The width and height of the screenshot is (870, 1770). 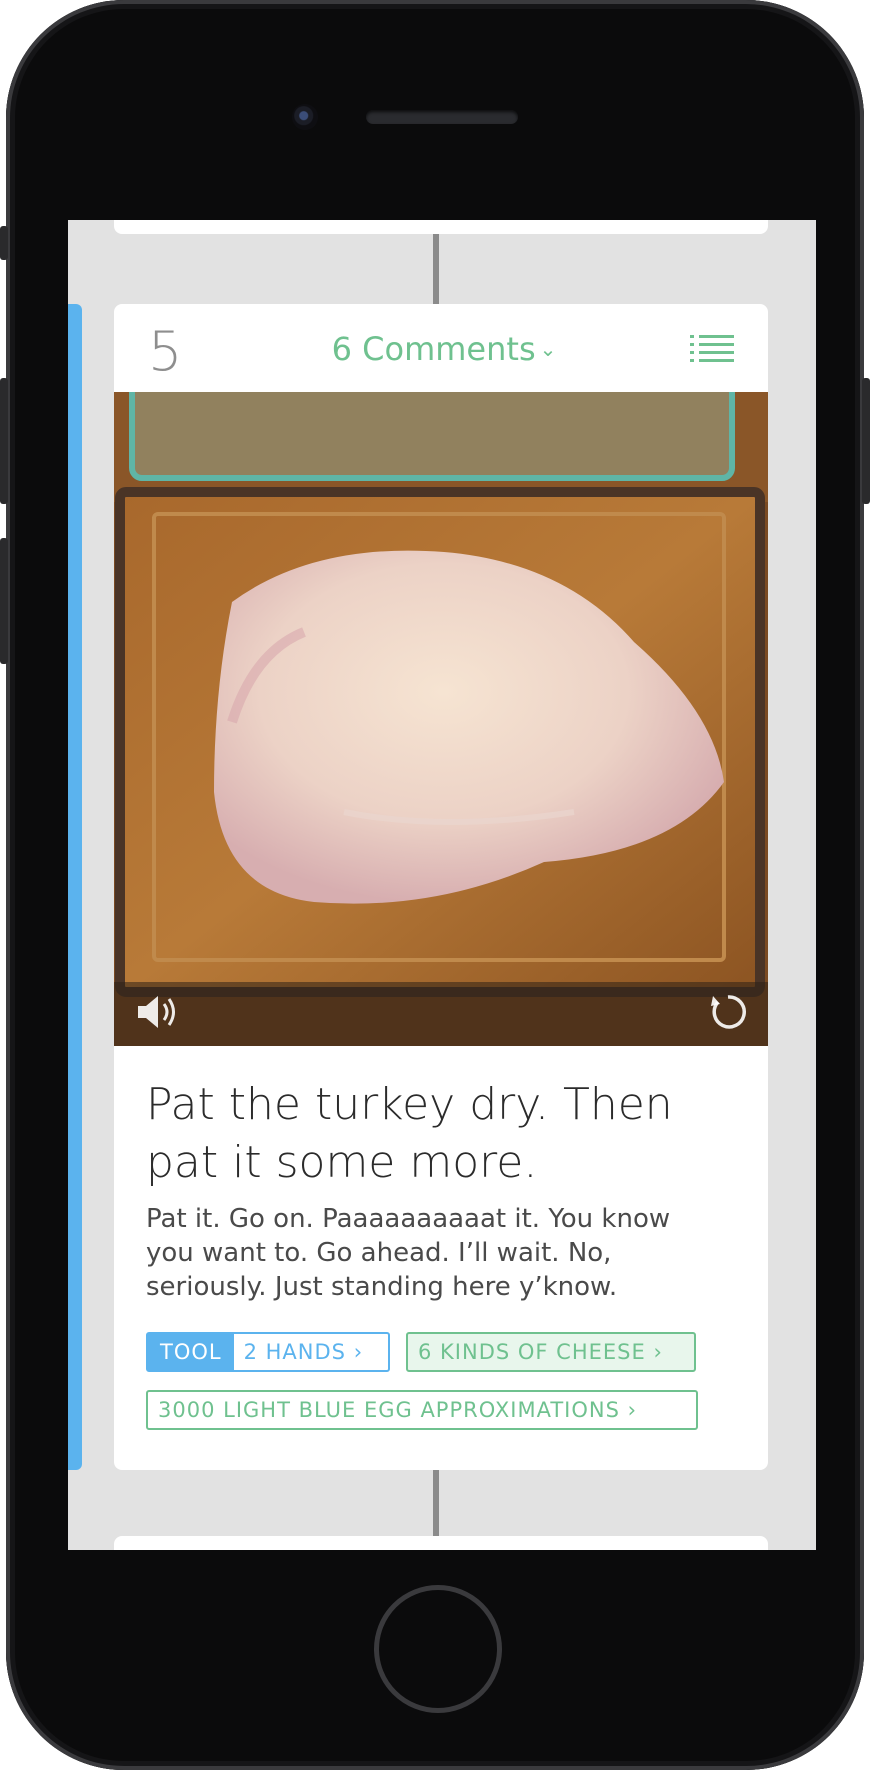 I want to click on volume-down-button, so click(x=4, y=601).